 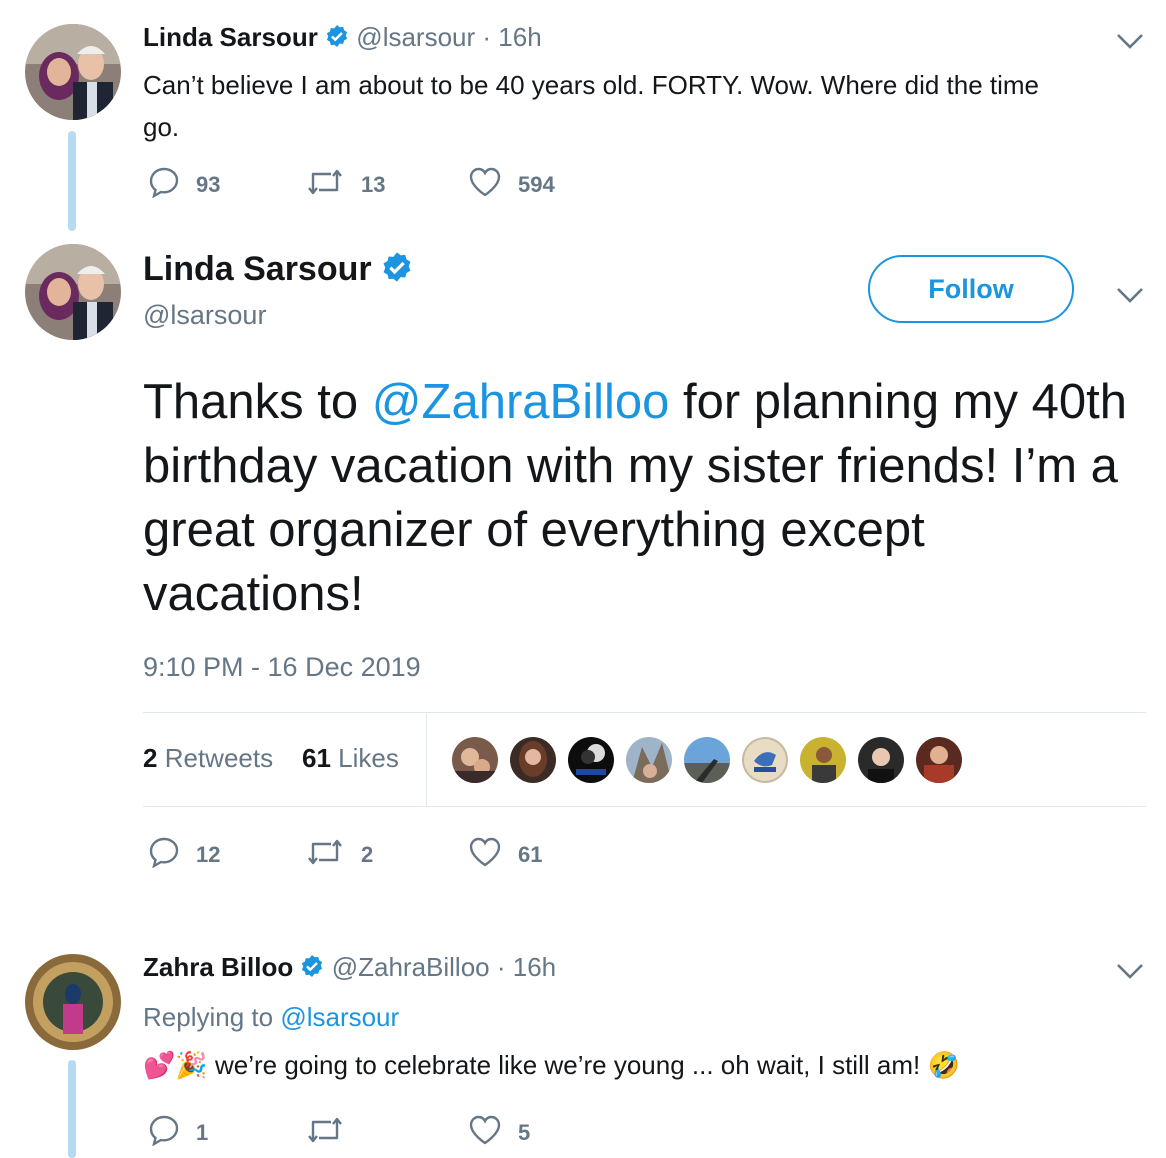 What do you see at coordinates (208, 184) in the screenshot?
I see `reply-count: 93` at bounding box center [208, 184].